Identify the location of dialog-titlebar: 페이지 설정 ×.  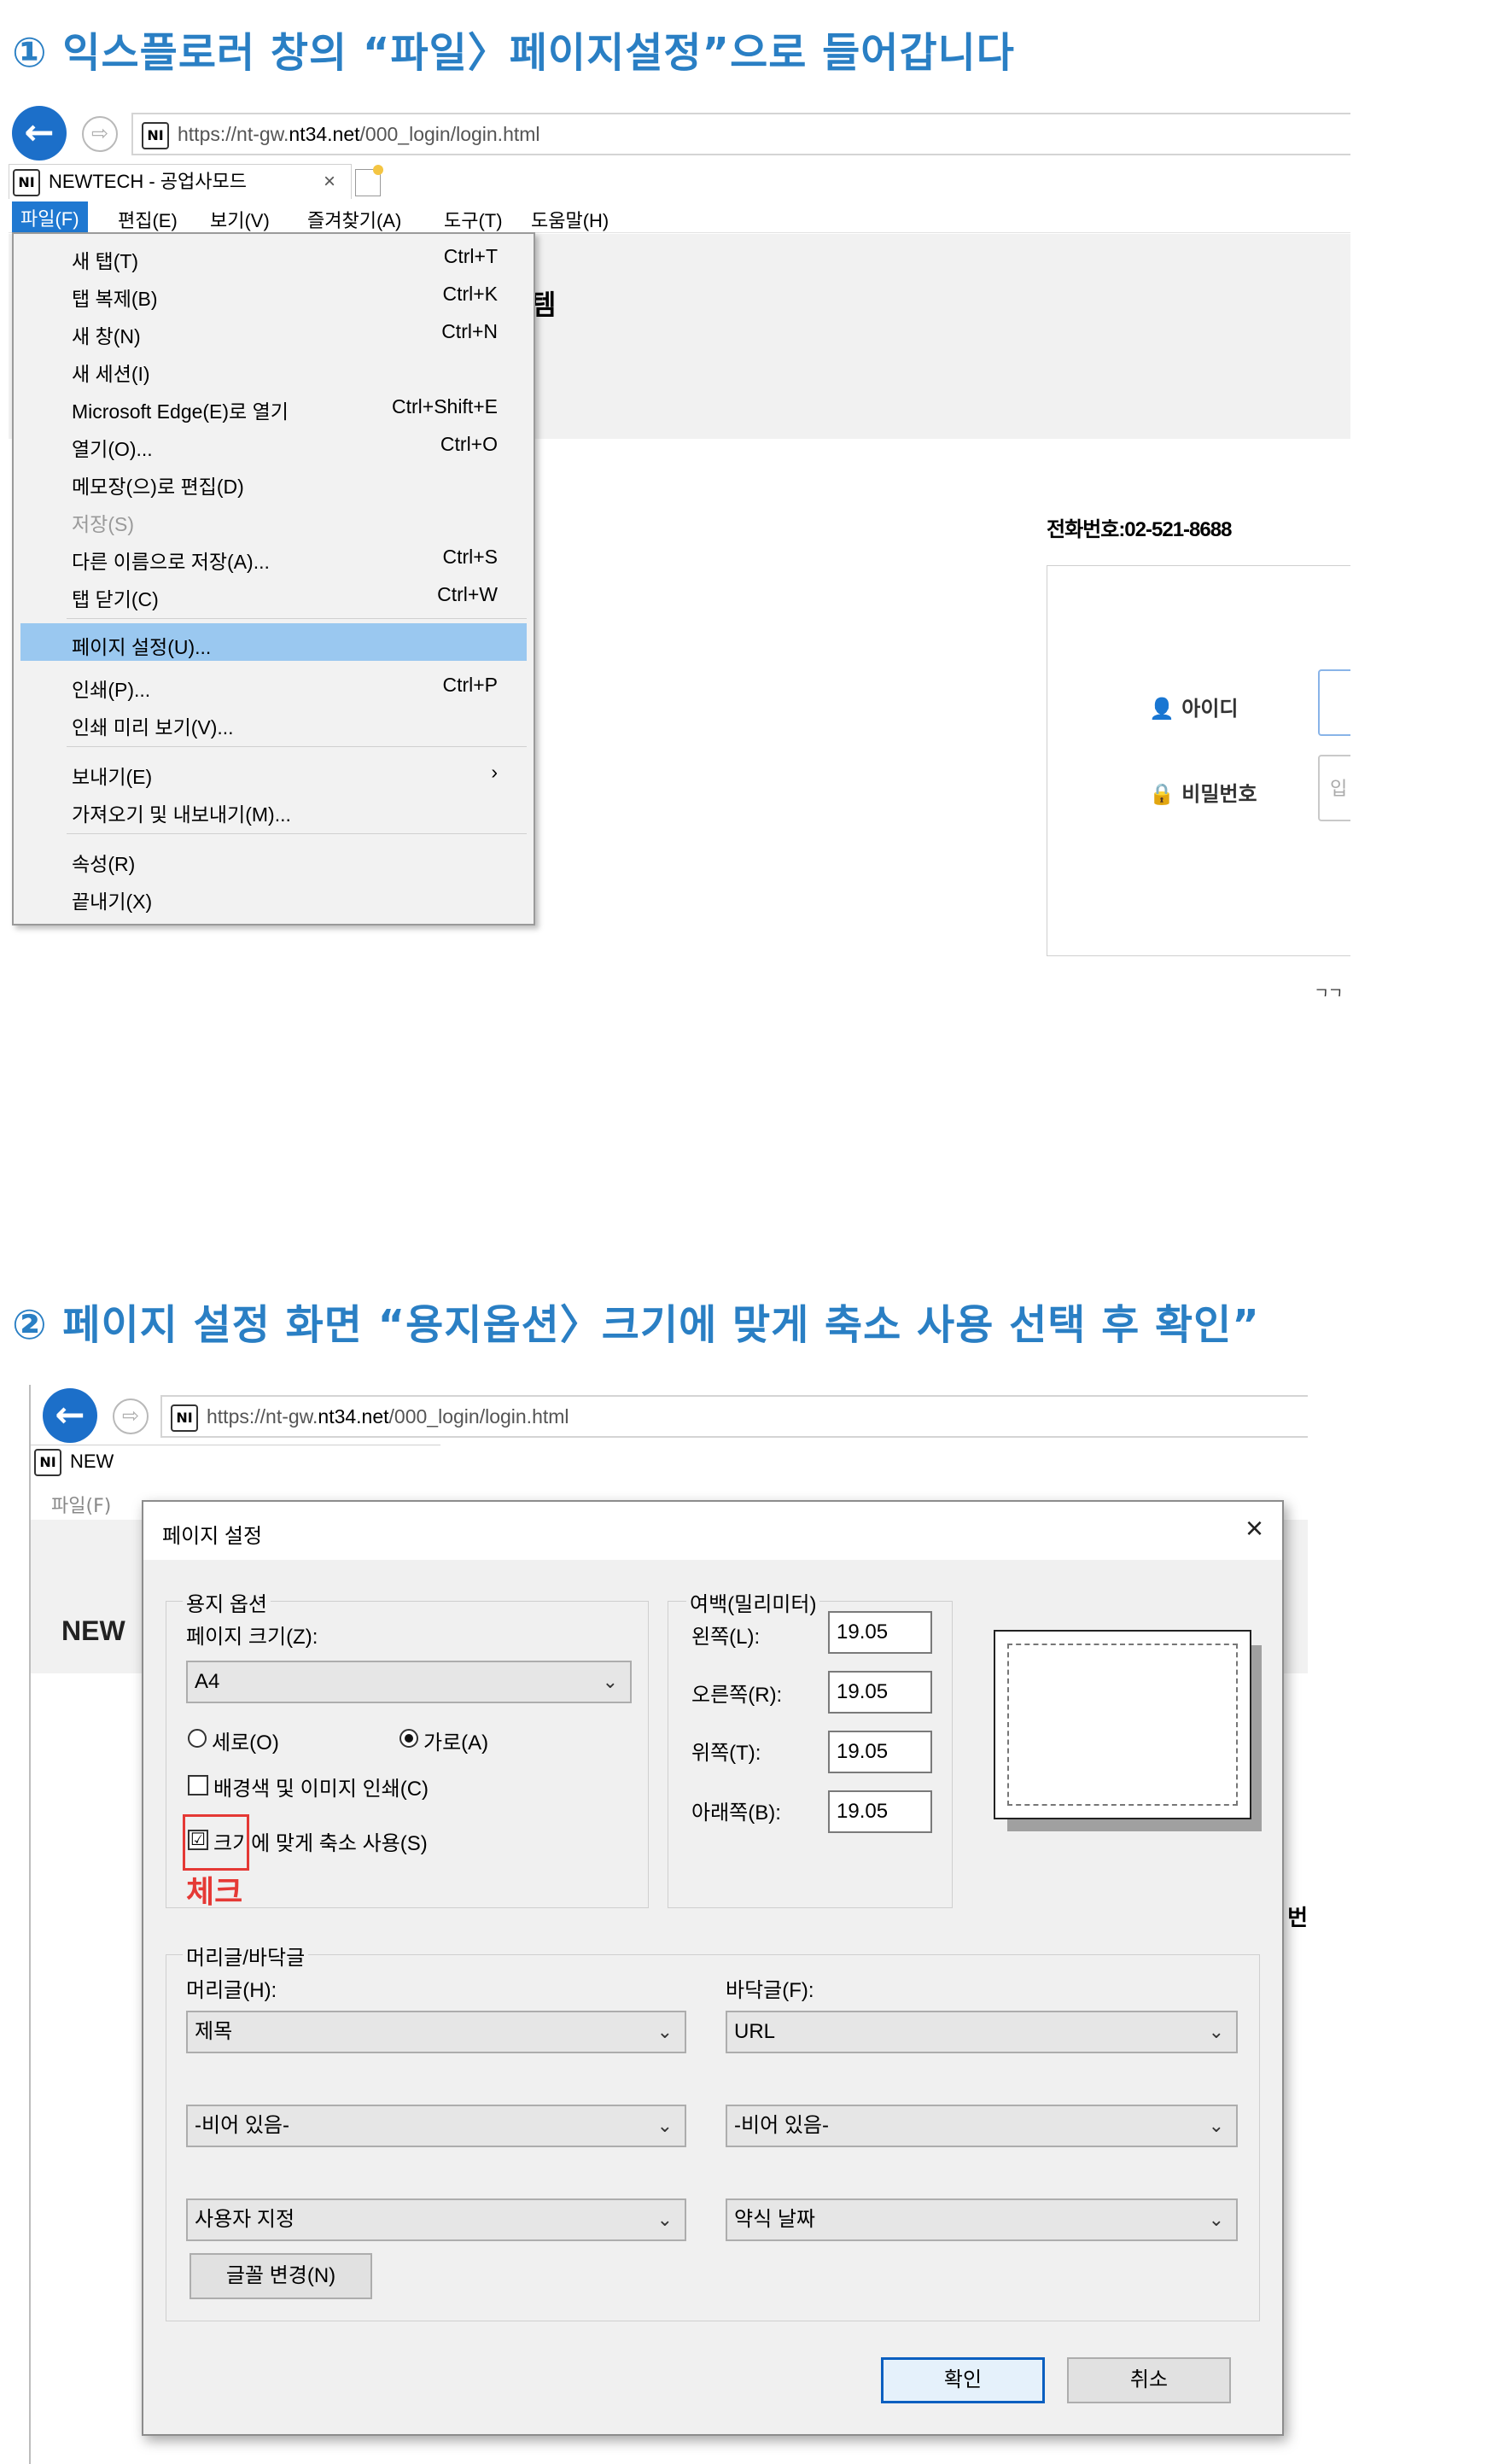
(712, 1531).